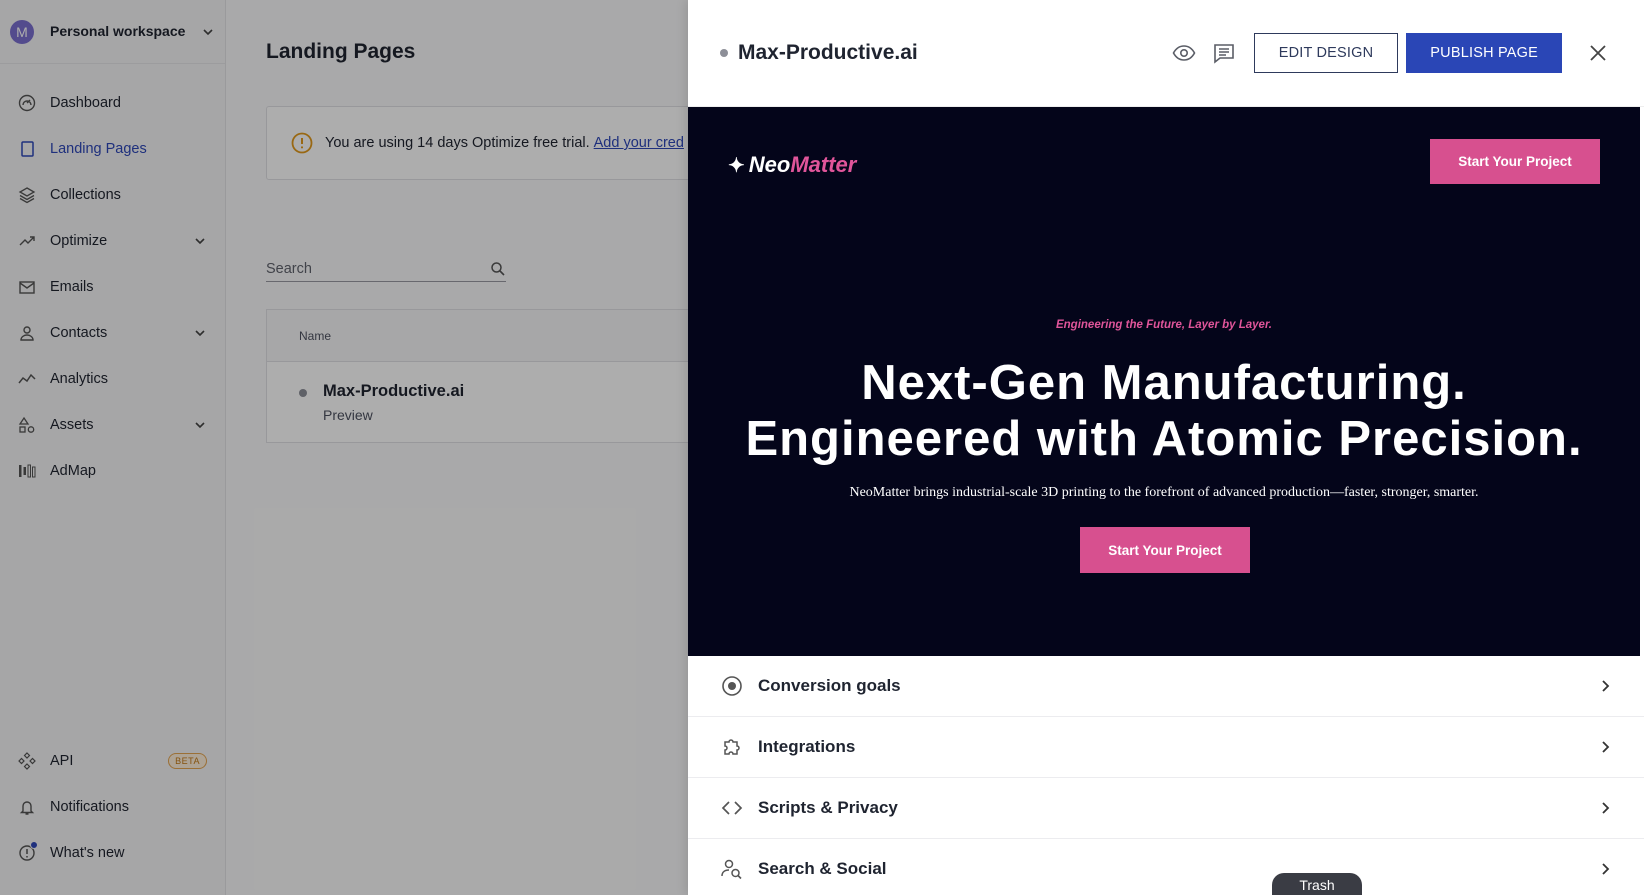  What do you see at coordinates (828, 52) in the screenshot?
I see `drawer-title: Max-Productive.ai` at bounding box center [828, 52].